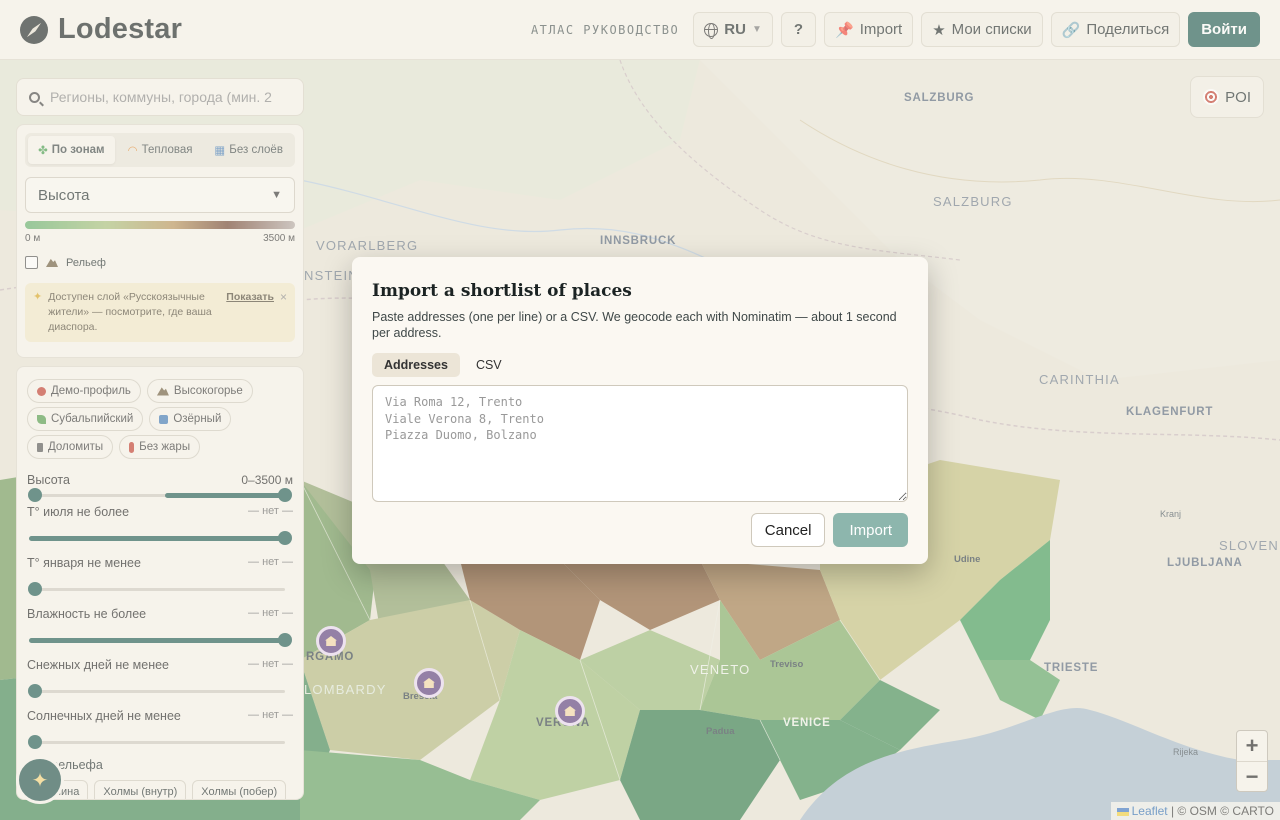 Image resolution: width=1280 pixels, height=820 pixels. Describe the element at coordinates (502, 291) in the screenshot. I see `dialog-title: Import a shortlist of places` at that location.